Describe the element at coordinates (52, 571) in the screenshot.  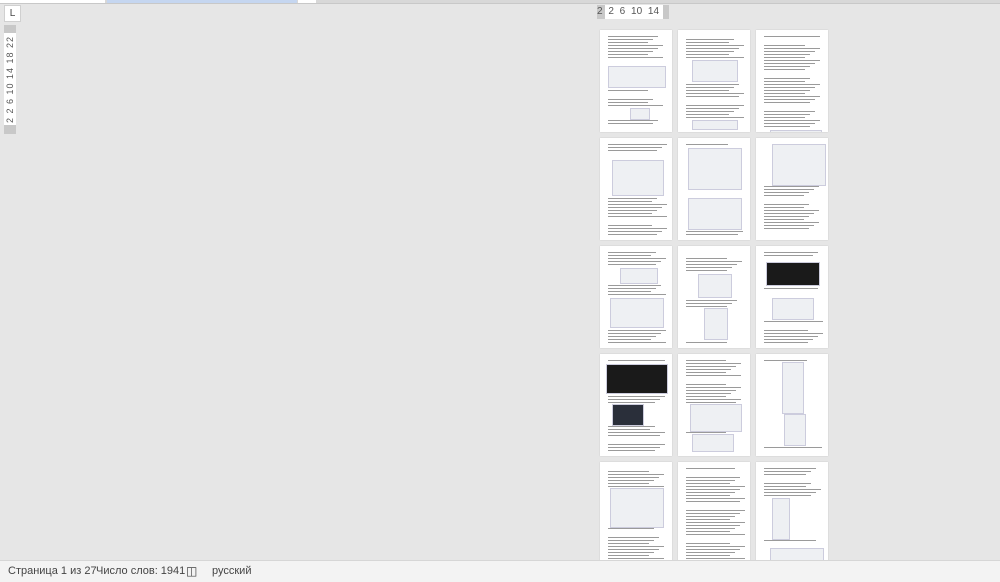
I see `page-count: Страница 1 из 27` at that location.